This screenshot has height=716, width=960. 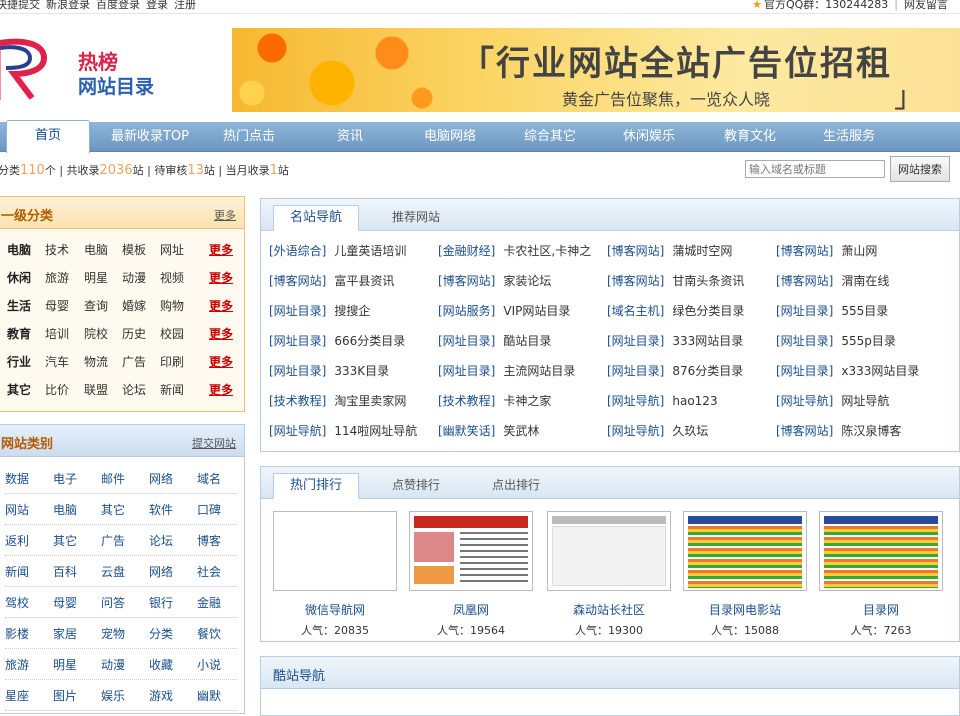 I want to click on site-category-tag: [技术教程], so click(x=466, y=401).